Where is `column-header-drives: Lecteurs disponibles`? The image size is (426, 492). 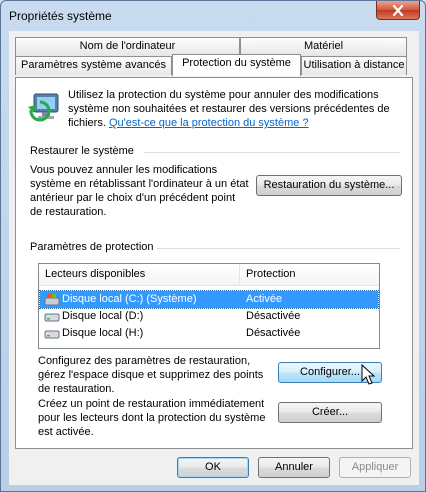
column-header-drives: Lecteurs disponibles is located at coordinates (92, 275).